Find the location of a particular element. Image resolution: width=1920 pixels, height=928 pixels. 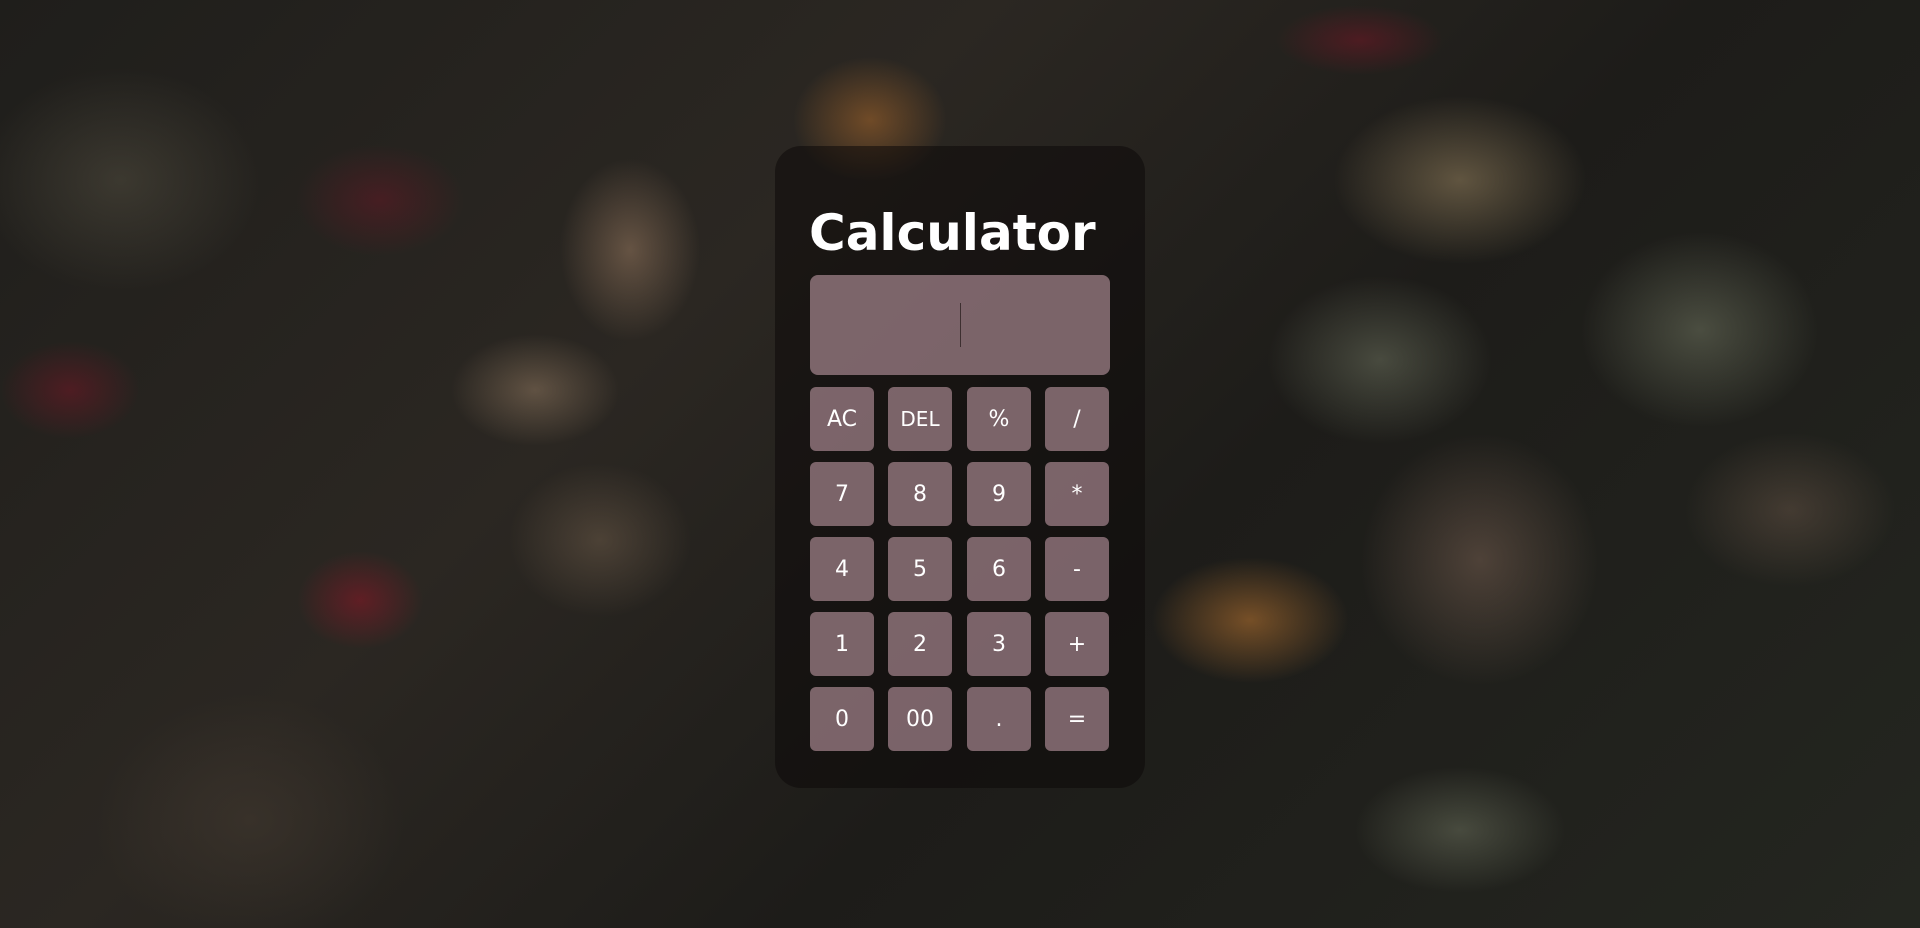

double-zero-button: 00 is located at coordinates (920, 719).